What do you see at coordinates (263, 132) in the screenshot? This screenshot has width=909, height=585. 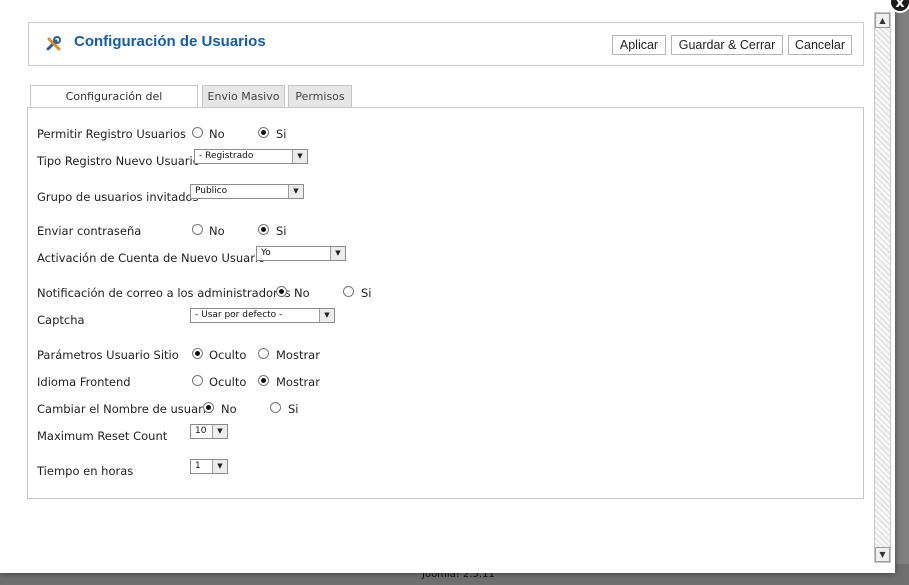 I see `allow-registration-si-radio` at bounding box center [263, 132].